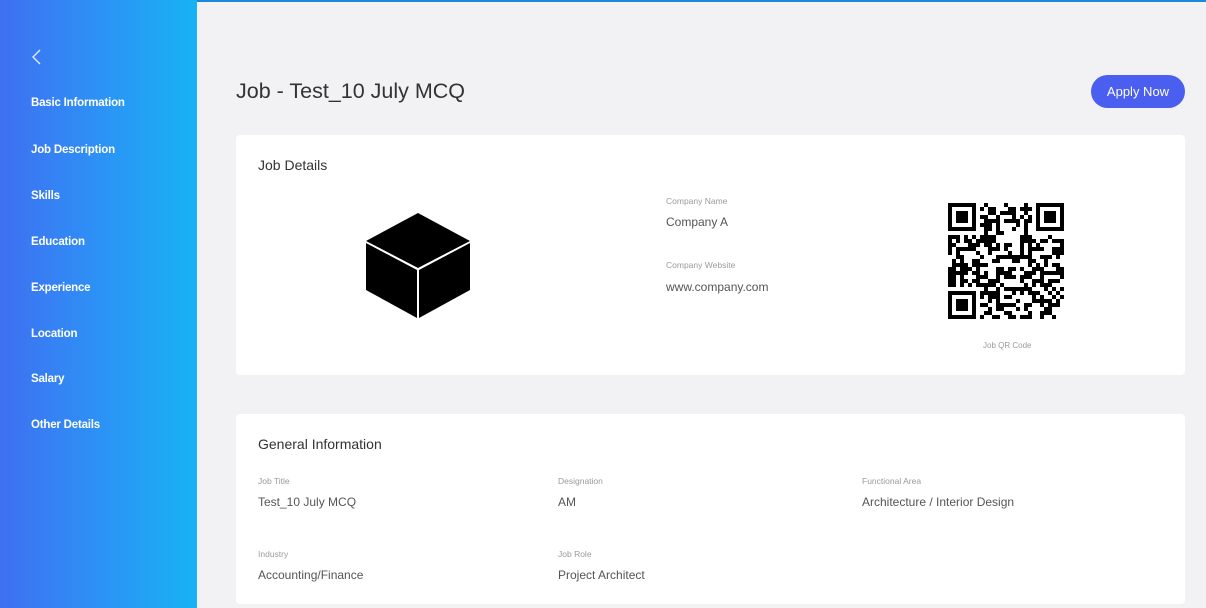 Image resolution: width=1206 pixels, height=608 pixels. What do you see at coordinates (320, 444) in the screenshot?
I see `general-information-title: General Information` at bounding box center [320, 444].